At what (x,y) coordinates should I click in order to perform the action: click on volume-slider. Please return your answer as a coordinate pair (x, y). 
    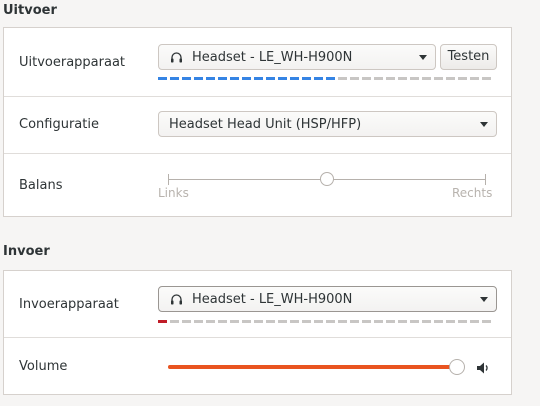
    Looking at the image, I should click on (316, 367).